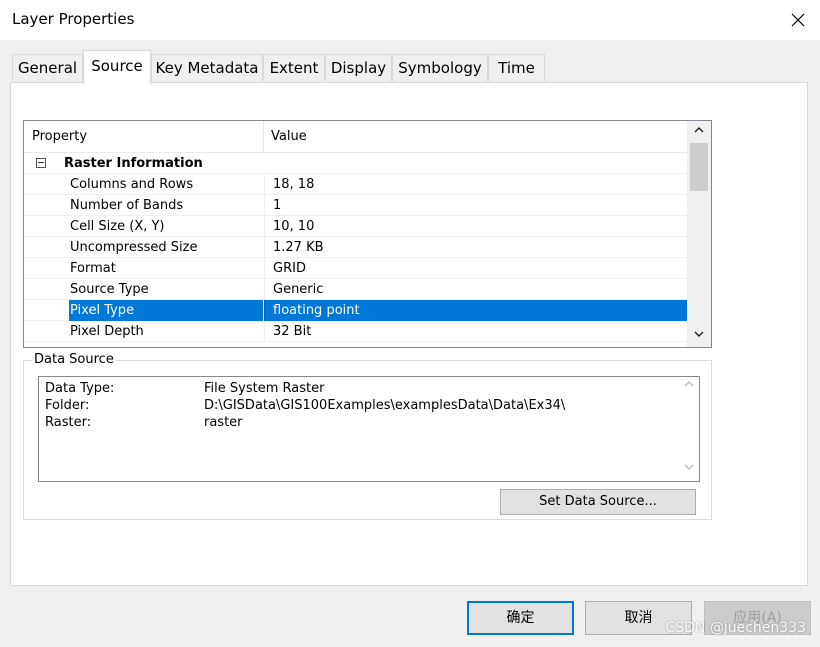  What do you see at coordinates (735, 628) in the screenshot?
I see `watermark: CSDN @juechen333` at bounding box center [735, 628].